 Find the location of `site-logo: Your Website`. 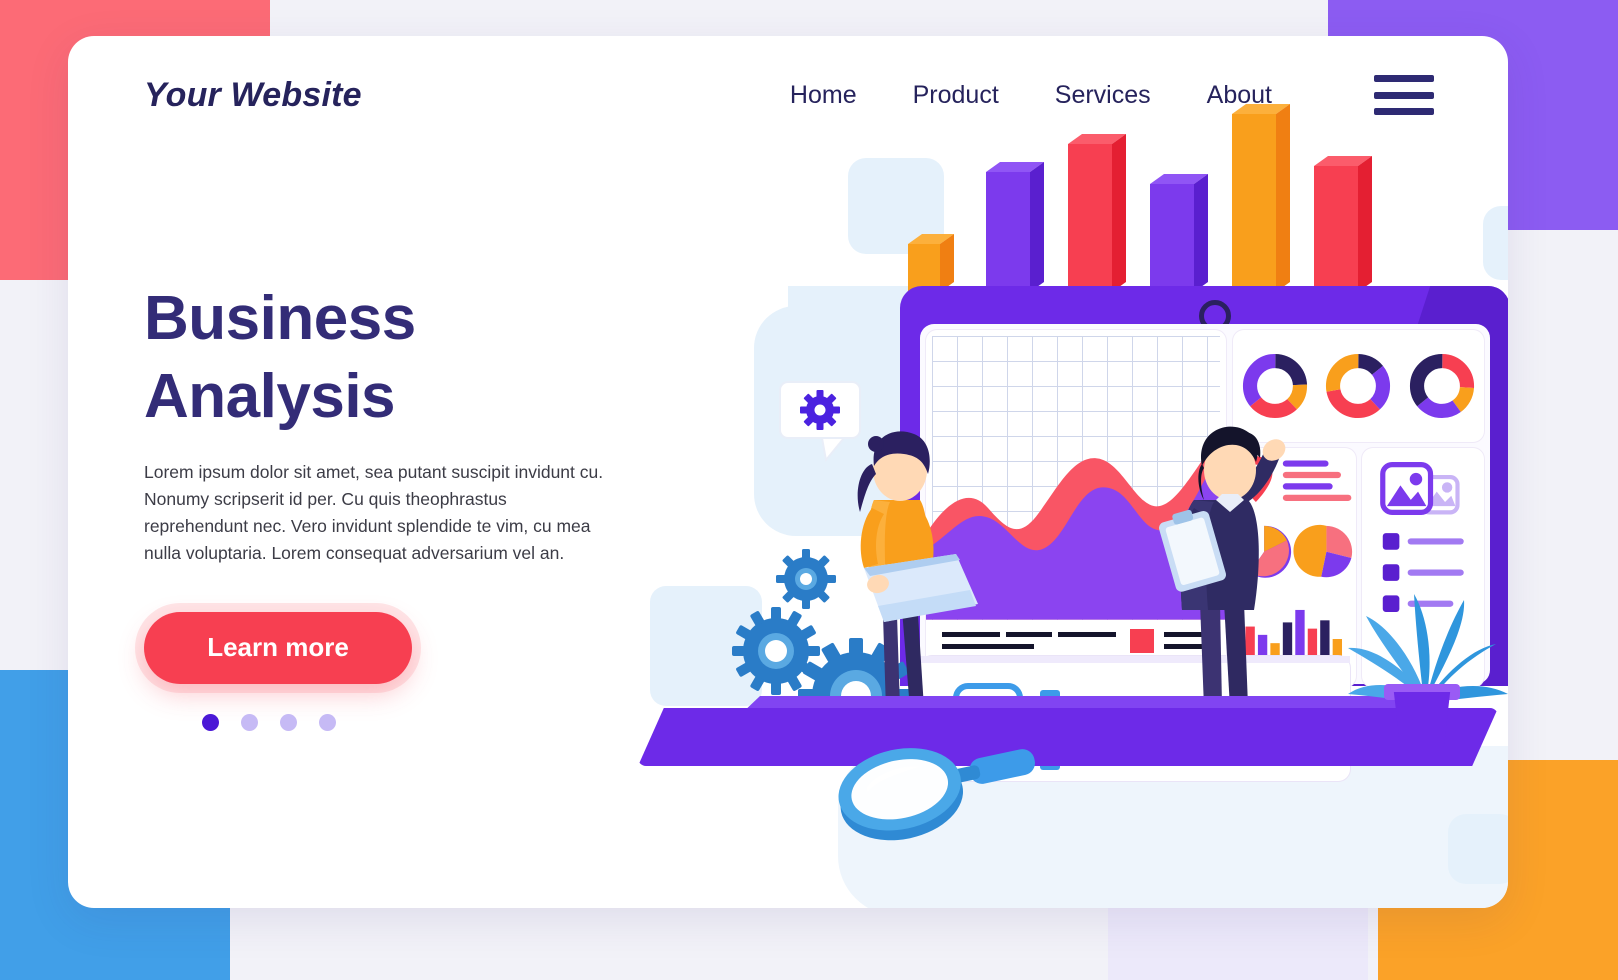

site-logo: Your Website is located at coordinates (253, 95).